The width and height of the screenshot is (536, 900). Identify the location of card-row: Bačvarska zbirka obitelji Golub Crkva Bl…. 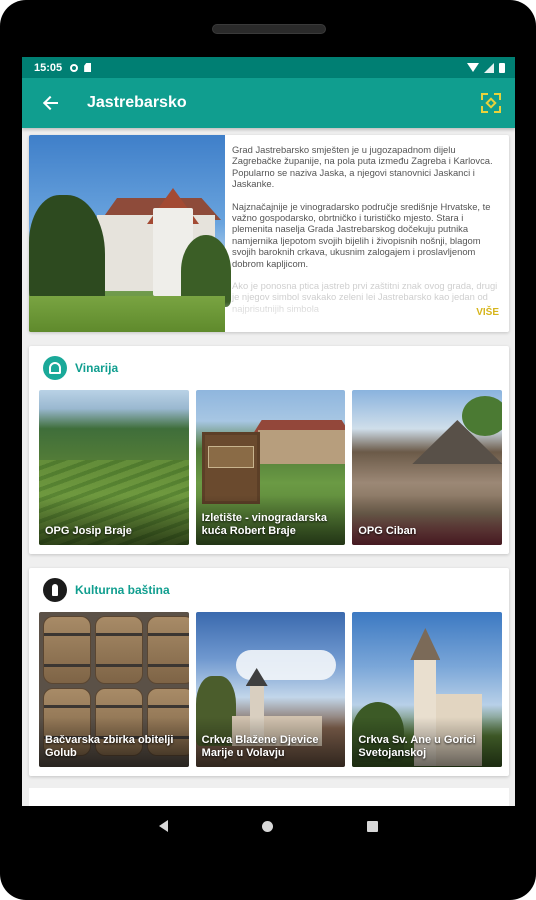
(271, 689).